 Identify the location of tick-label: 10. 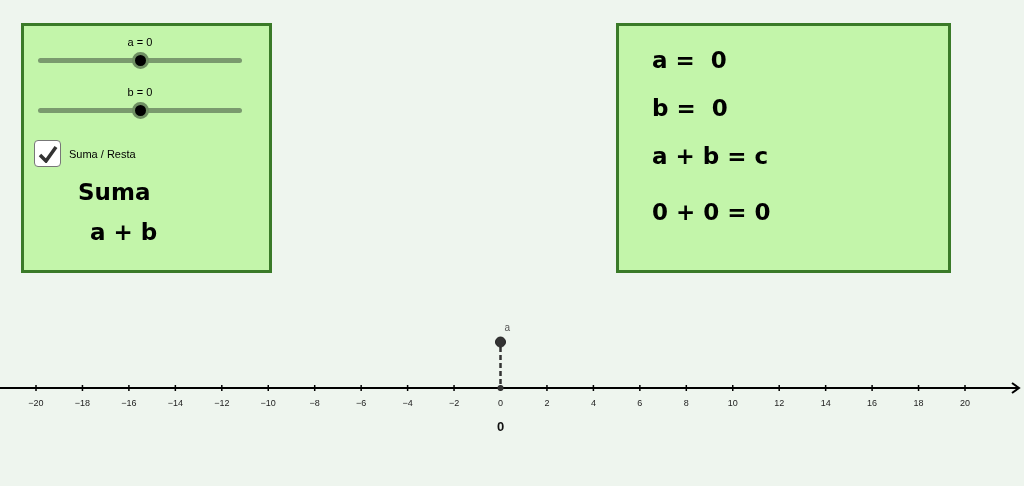
(732, 403).